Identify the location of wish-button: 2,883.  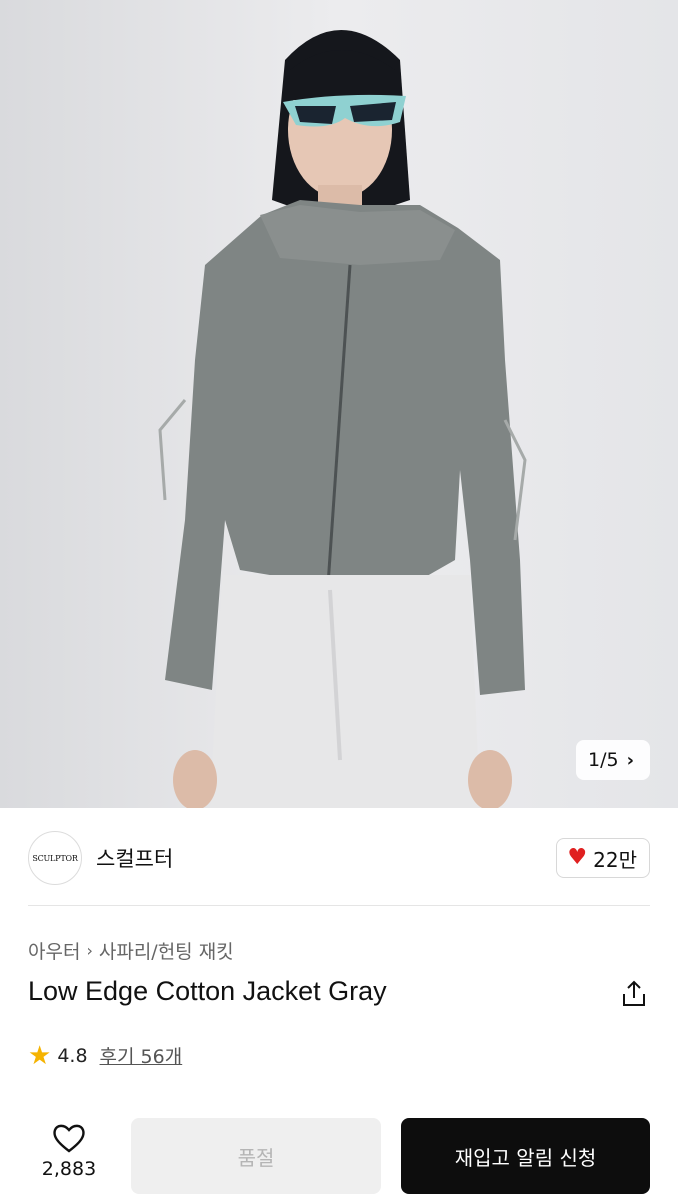
(69, 1151).